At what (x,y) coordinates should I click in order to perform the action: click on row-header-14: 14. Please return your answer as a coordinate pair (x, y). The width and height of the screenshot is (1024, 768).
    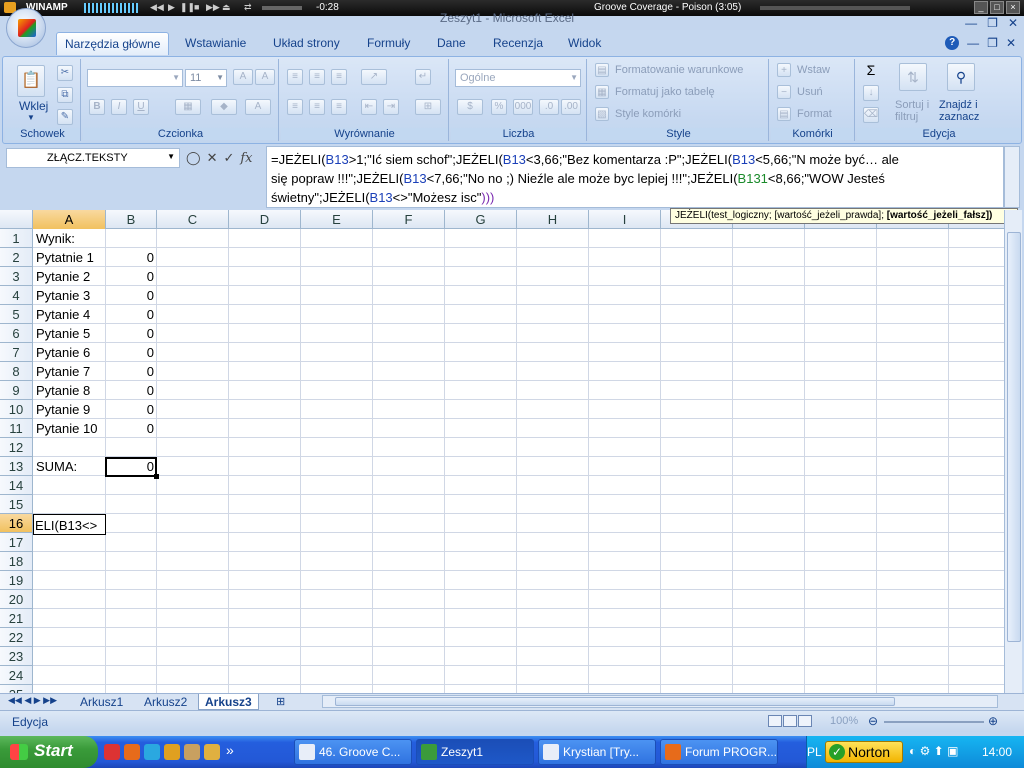
    Looking at the image, I should click on (16, 485).